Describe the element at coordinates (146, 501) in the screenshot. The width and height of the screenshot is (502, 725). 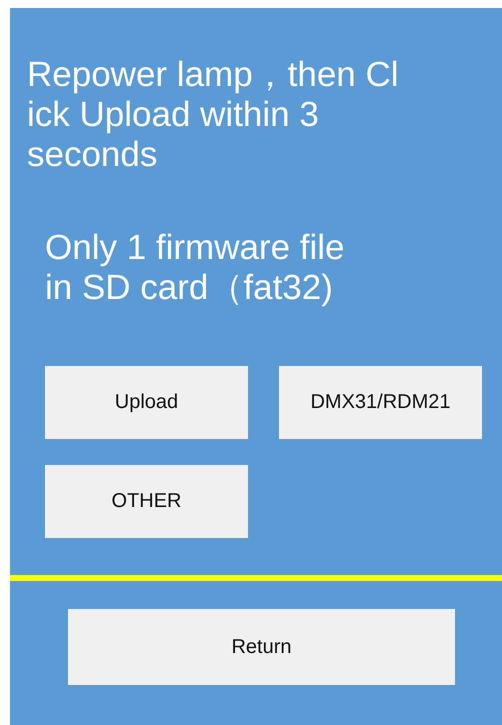
I see `action-button: OTHER` at that location.